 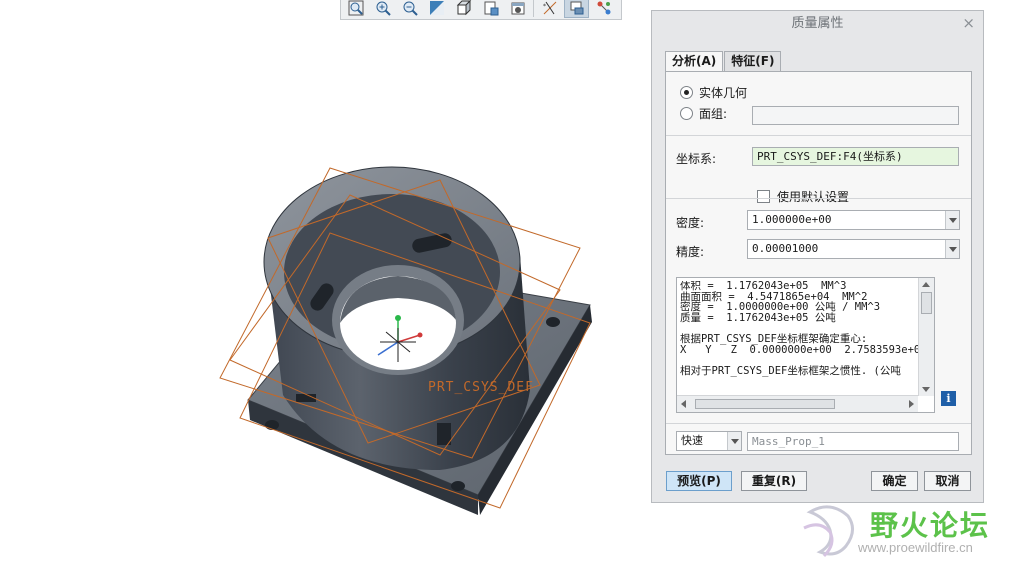 What do you see at coordinates (713, 114) in the screenshot?
I see `quilt-label: 面组:` at bounding box center [713, 114].